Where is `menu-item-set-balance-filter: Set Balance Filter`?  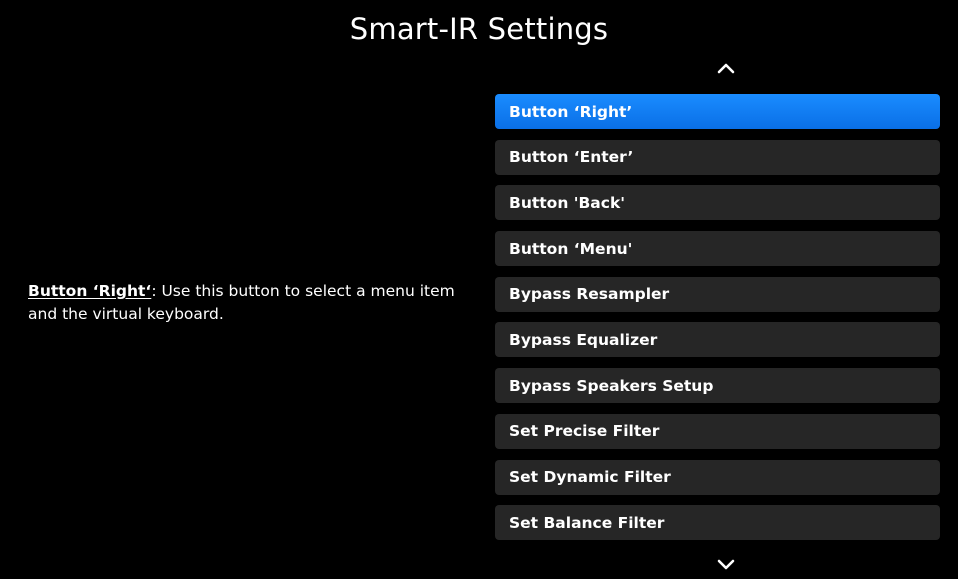 menu-item-set-balance-filter: Set Balance Filter is located at coordinates (717, 523).